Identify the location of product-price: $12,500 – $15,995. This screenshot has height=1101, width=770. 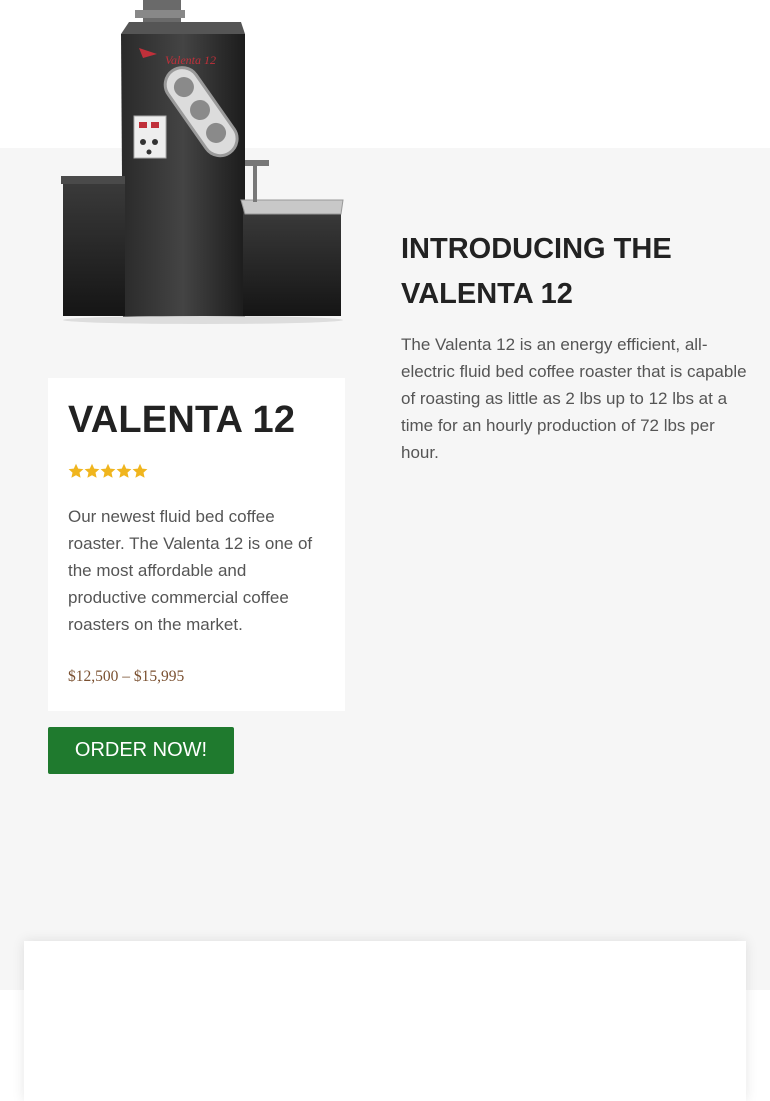
(126, 676).